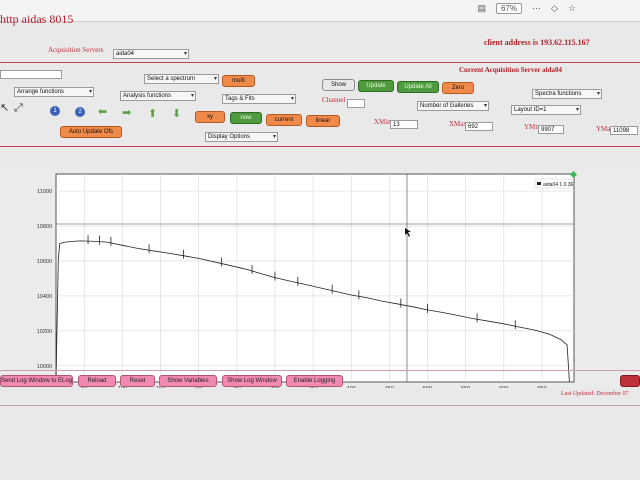  What do you see at coordinates (176, 114) in the screenshot?
I see `arrow-down-icon: ⬇` at bounding box center [176, 114].